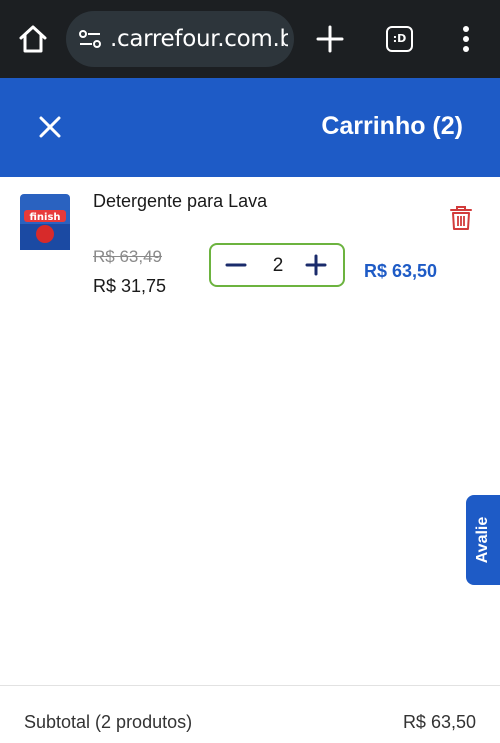 The image size is (500, 743). What do you see at coordinates (439, 722) in the screenshot?
I see `subtotal-value: R$ 63,50` at bounding box center [439, 722].